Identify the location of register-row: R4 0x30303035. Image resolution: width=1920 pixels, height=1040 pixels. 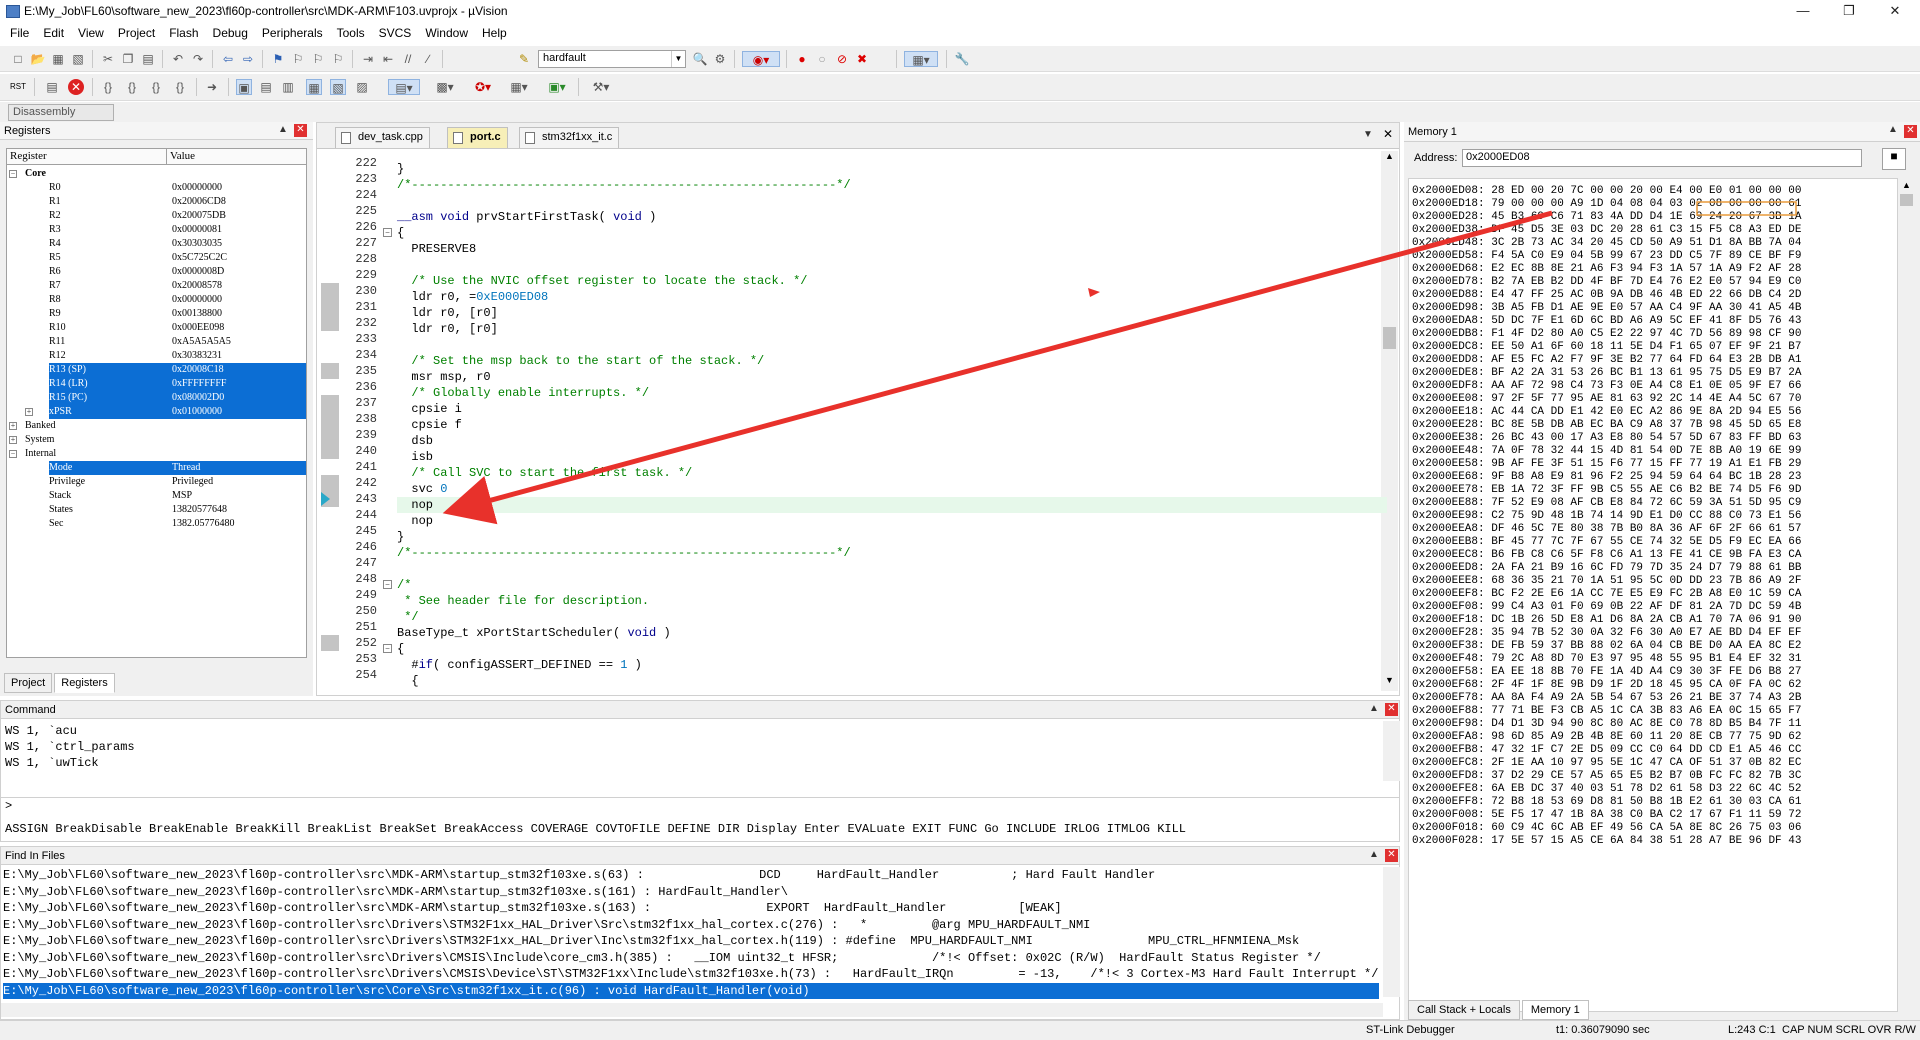
(156, 244).